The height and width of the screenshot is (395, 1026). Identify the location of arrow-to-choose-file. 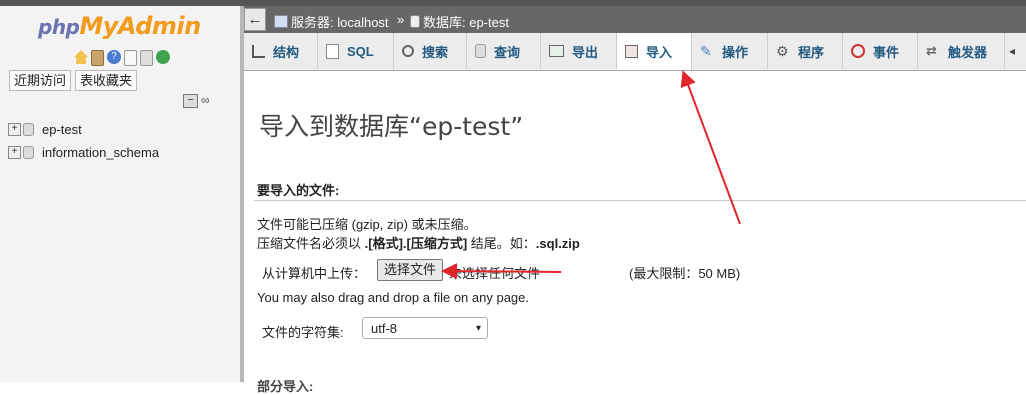
(501, 271).